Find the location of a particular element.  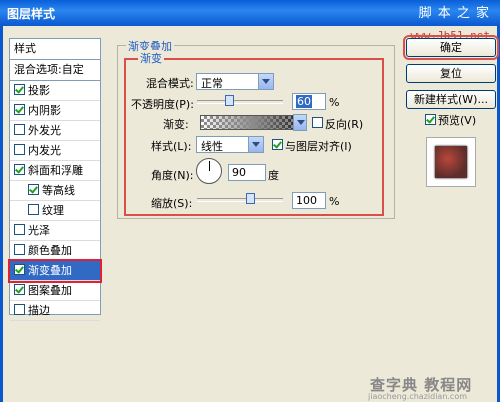

sidebar-item-label: 颜色叠加 is located at coordinates (50, 250).